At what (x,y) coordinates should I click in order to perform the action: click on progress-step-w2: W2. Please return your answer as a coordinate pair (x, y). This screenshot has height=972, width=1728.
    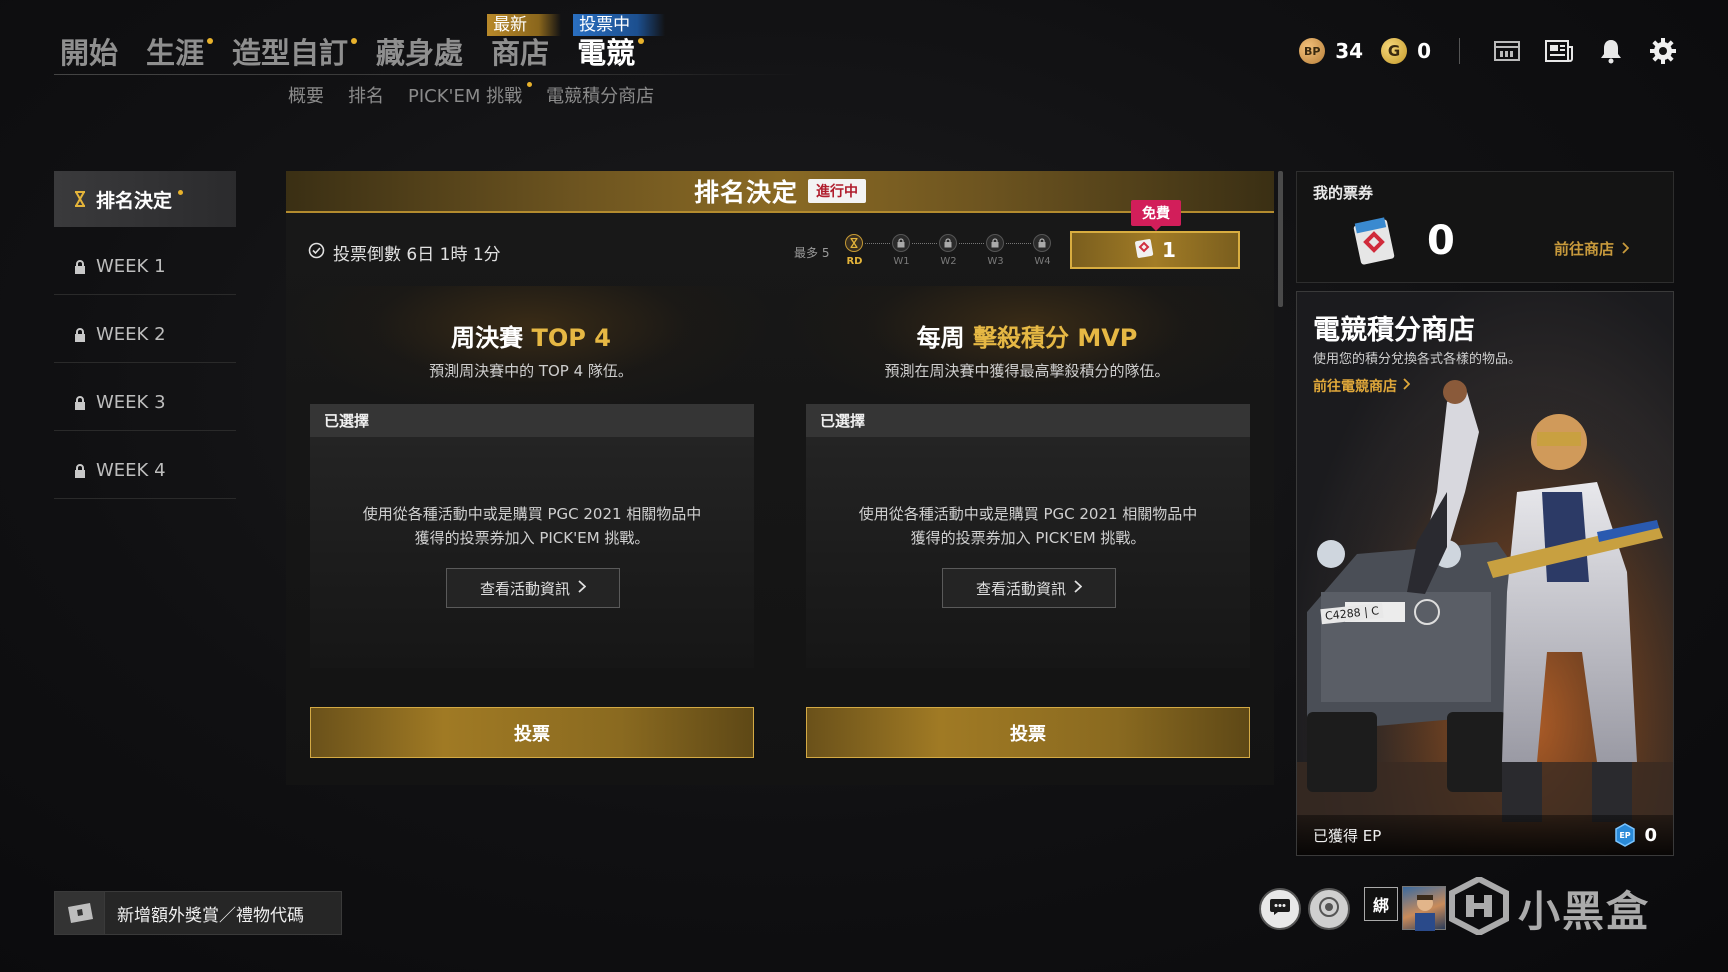
    Looking at the image, I should click on (948, 250).